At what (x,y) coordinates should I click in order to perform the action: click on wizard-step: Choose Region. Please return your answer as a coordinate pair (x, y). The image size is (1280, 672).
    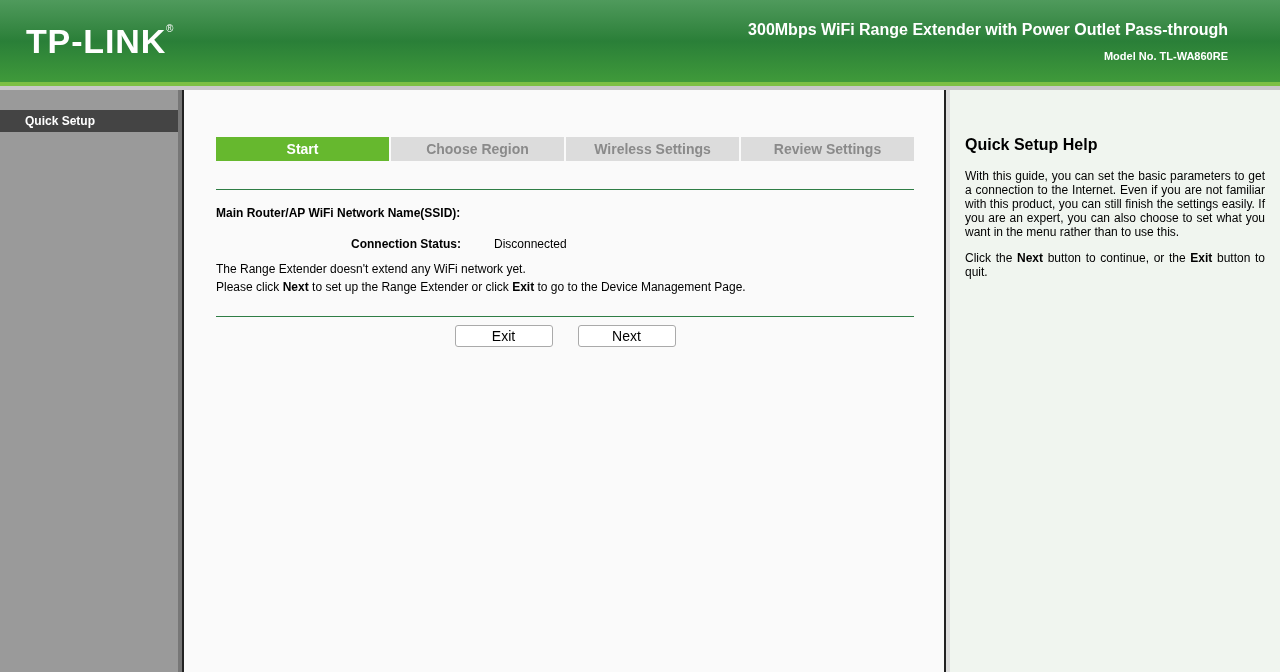
    Looking at the image, I should click on (477, 149).